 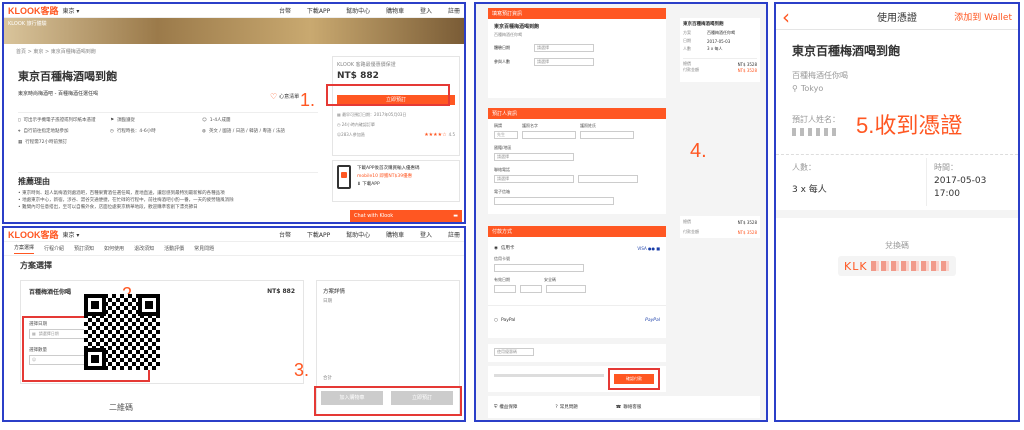 What do you see at coordinates (24, 249) in the screenshot?
I see `tab-plan: 方案選擇` at bounding box center [24, 249].